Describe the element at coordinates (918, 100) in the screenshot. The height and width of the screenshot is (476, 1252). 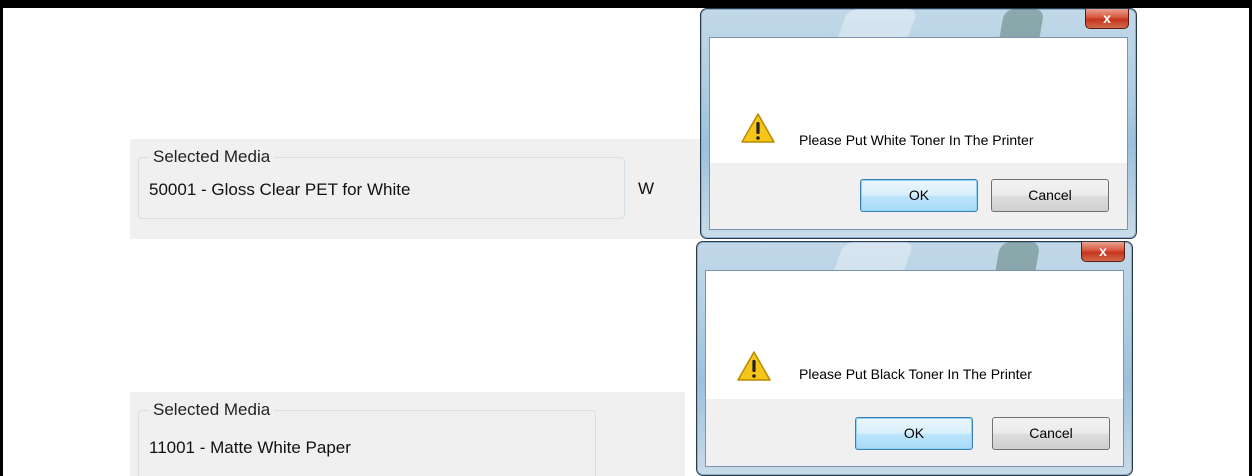
I see `message-area: Please Put White Toner In The Printer` at that location.